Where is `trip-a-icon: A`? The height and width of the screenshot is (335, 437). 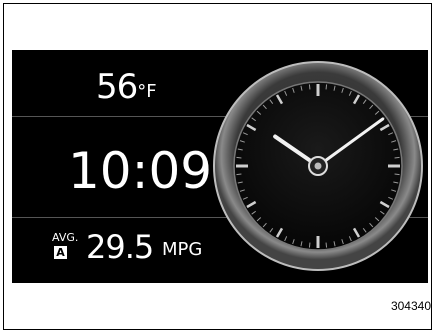 trip-a-icon: A is located at coordinates (60, 252).